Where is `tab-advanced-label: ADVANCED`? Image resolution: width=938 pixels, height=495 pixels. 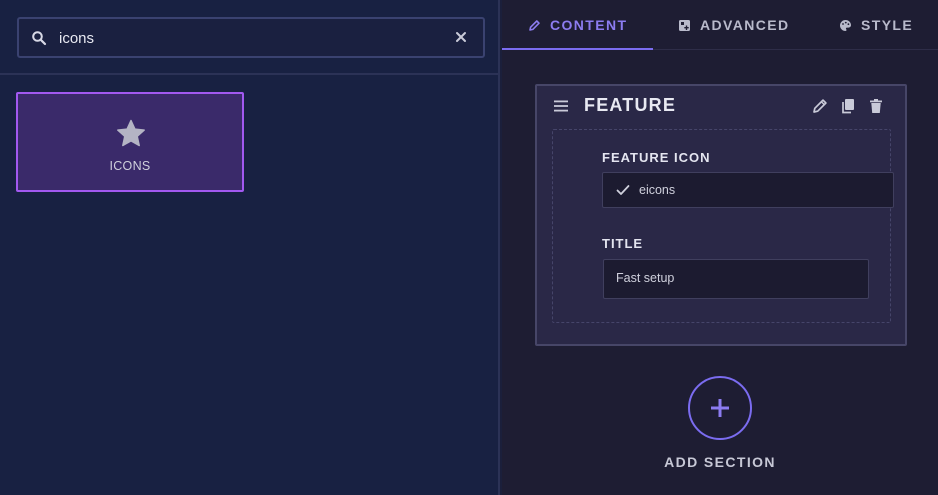 tab-advanced-label: ADVANCED is located at coordinates (745, 25).